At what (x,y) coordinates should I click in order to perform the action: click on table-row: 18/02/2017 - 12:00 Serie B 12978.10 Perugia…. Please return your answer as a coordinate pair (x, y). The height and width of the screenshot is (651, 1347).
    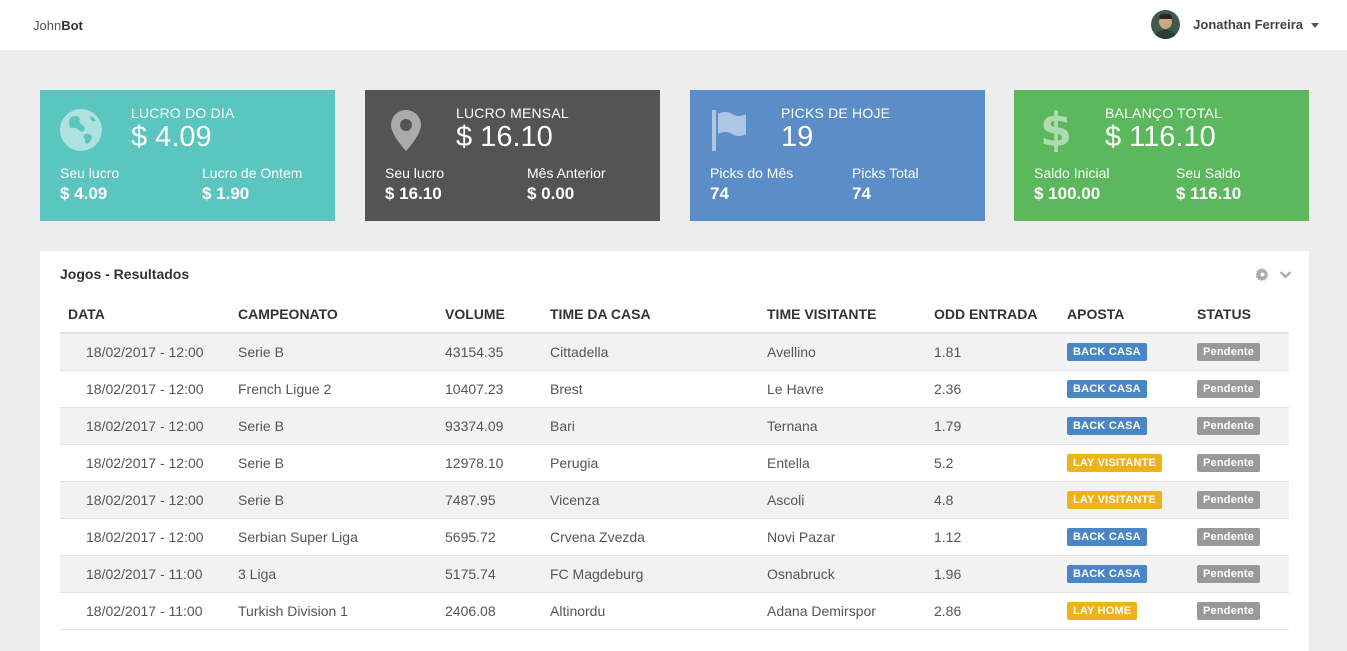
    Looking at the image, I should click on (674, 463).